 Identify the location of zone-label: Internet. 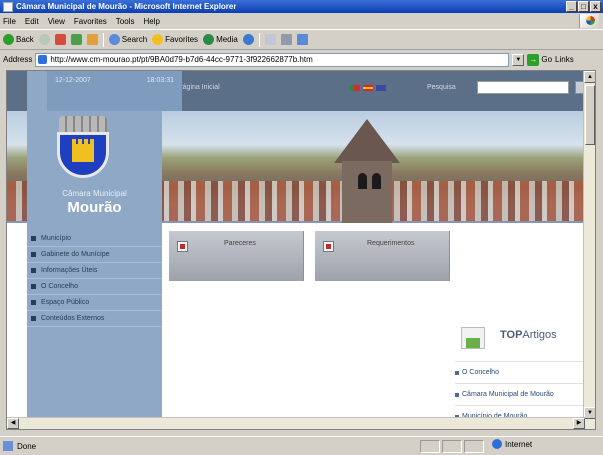
(519, 444).